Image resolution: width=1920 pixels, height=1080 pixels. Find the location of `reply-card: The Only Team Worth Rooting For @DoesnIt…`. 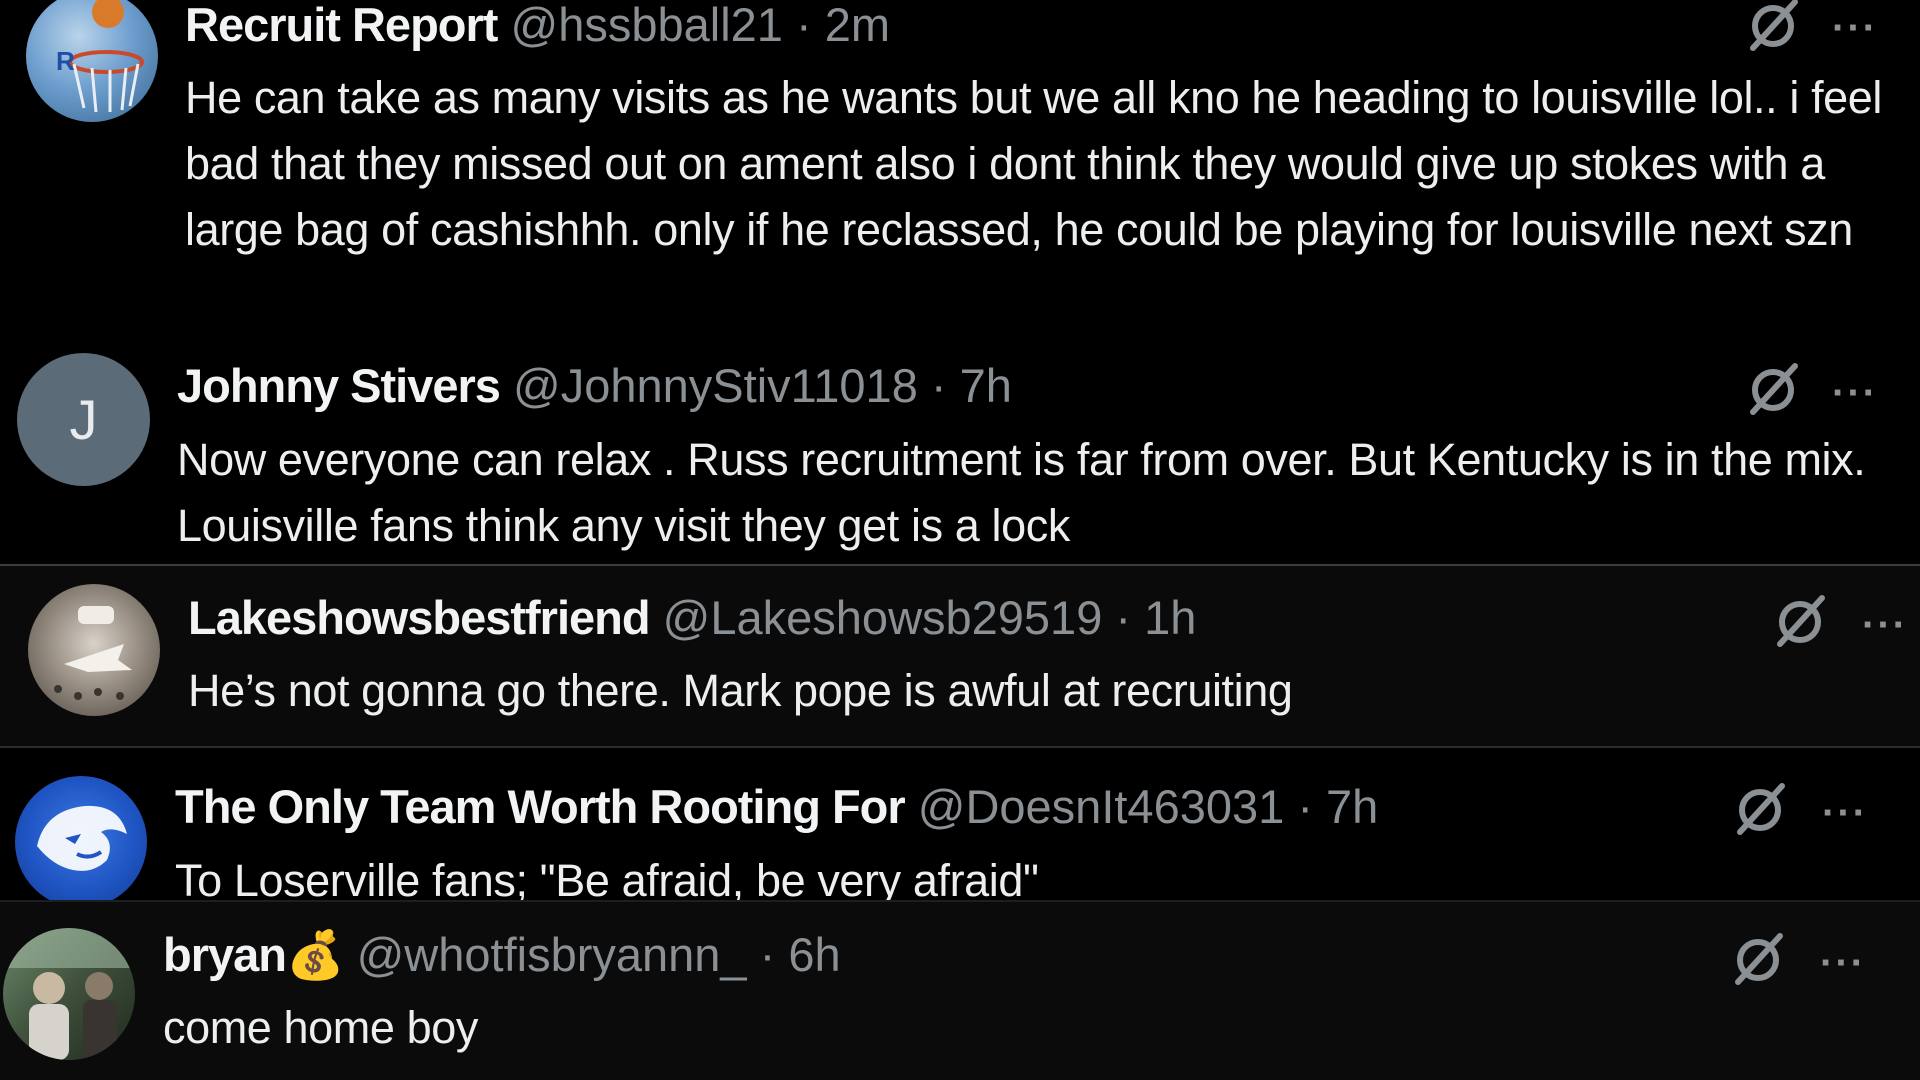

reply-card: The Only Team Worth Rooting For @DoesnIt… is located at coordinates (960, 824).